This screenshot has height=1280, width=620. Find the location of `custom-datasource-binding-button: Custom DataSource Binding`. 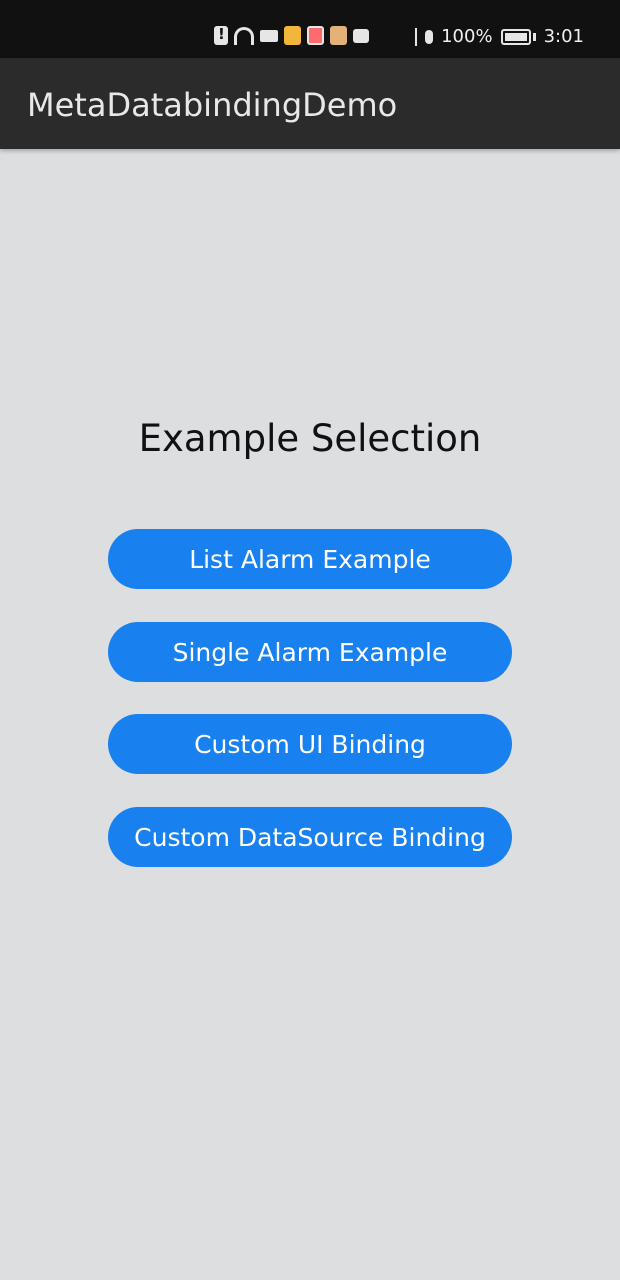

custom-datasource-binding-button: Custom DataSource Binding is located at coordinates (310, 837).